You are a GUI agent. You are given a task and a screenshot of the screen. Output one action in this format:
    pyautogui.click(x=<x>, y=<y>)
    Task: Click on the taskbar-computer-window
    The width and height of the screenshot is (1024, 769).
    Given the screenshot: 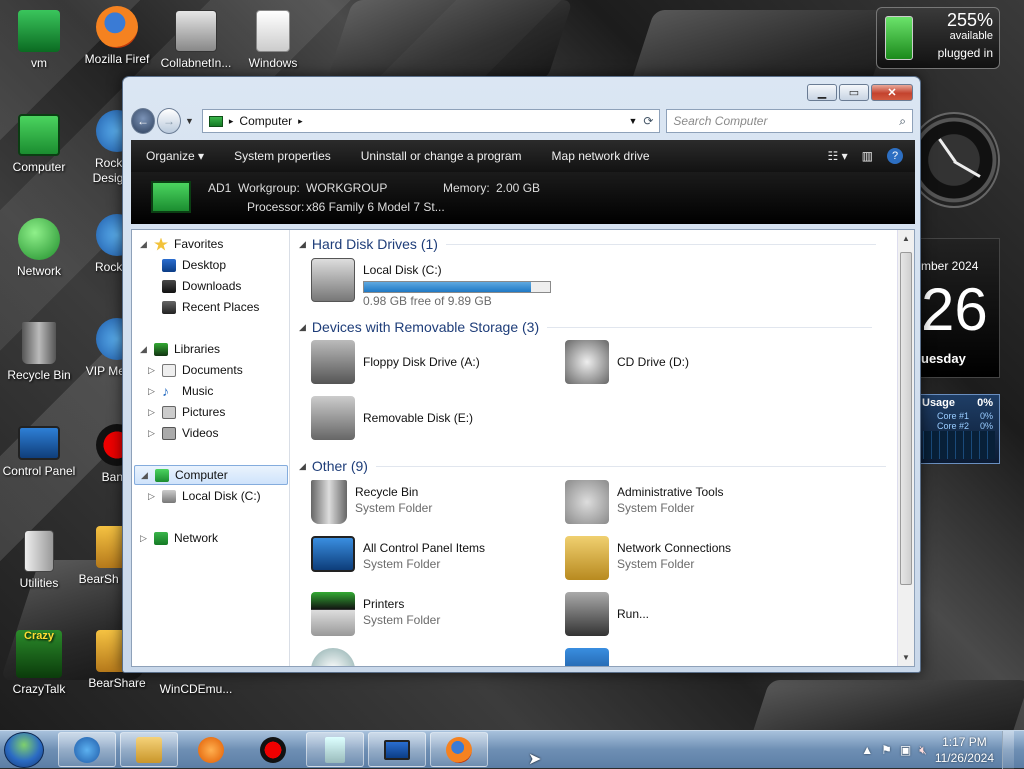 What is the action you would take?
    pyautogui.click(x=397, y=749)
    